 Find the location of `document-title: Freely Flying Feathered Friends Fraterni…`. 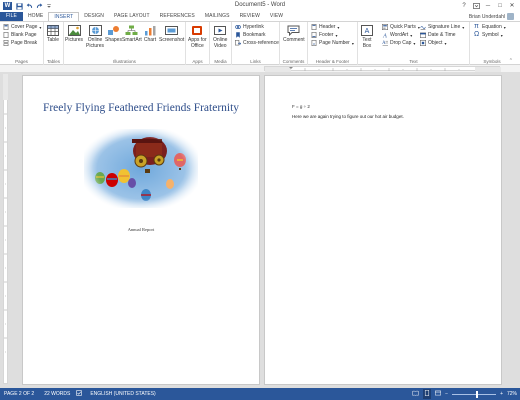

document-title: Freely Flying Feathered Friends Fraterni… is located at coordinates (141, 108).